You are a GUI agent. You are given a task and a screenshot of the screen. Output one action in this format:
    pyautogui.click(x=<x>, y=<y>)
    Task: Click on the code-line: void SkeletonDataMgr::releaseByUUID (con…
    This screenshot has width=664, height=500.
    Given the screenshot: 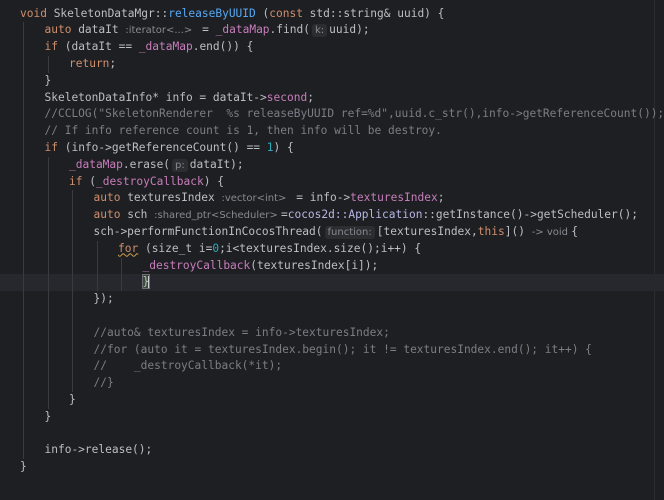 What is the action you would take?
    pyautogui.click(x=332, y=14)
    